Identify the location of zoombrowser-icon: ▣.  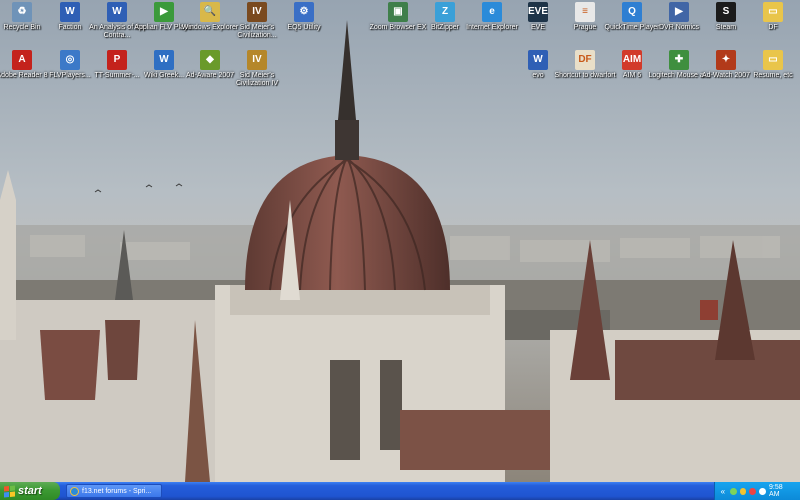
(398, 12).